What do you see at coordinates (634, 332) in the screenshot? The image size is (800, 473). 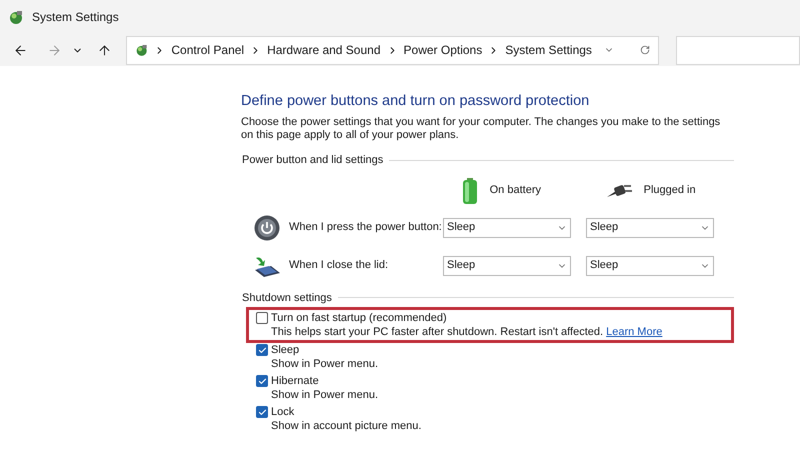 I see `learn-more-link: Learn More` at bounding box center [634, 332].